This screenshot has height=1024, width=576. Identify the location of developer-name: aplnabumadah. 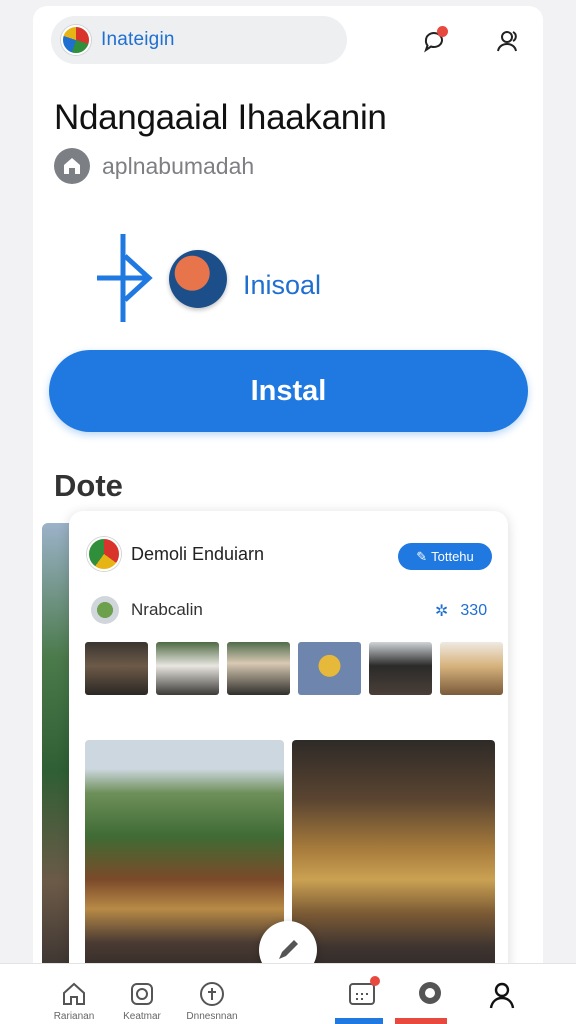
(178, 165).